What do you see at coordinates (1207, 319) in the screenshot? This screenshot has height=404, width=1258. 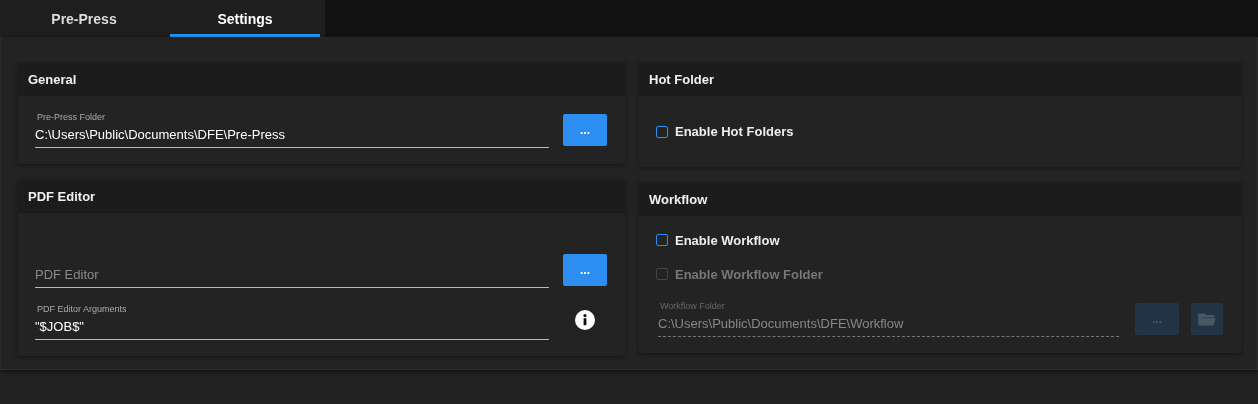 I see `folder-icon` at bounding box center [1207, 319].